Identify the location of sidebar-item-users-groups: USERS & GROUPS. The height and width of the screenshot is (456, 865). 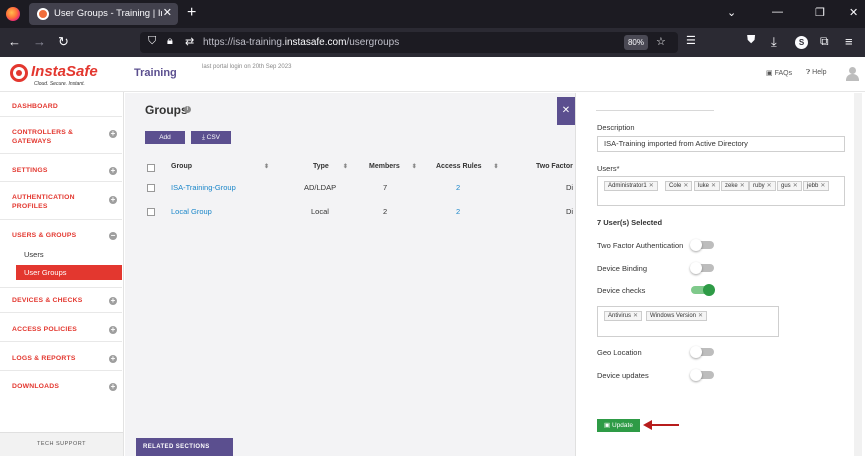
(44, 235).